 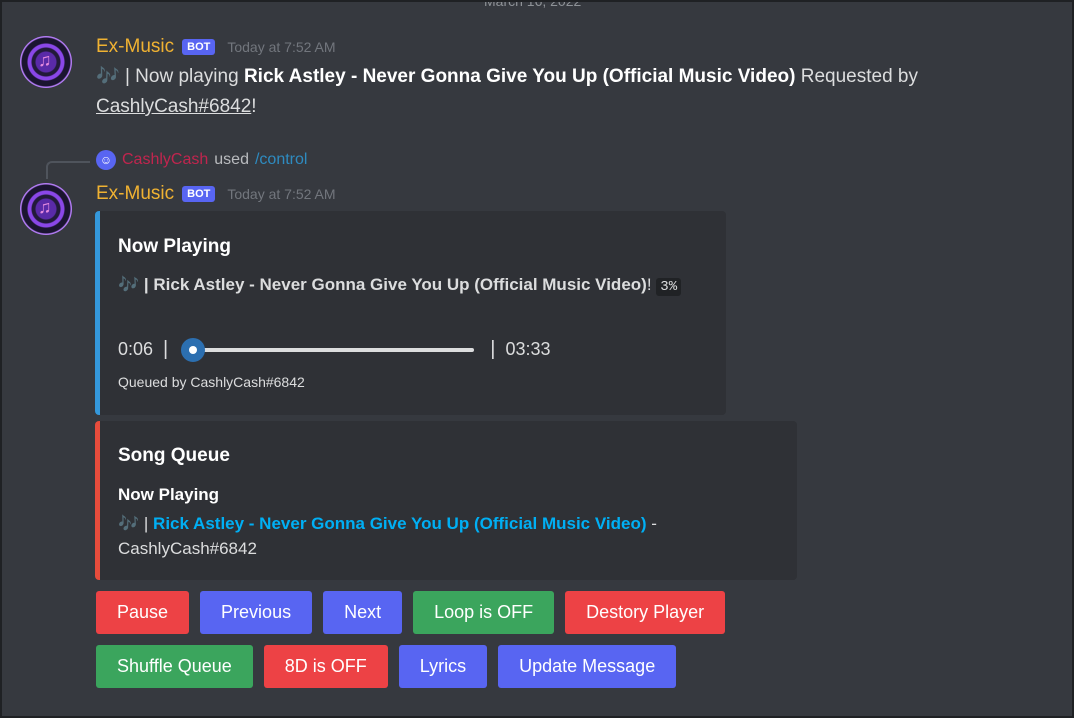 What do you see at coordinates (528, 349) in the screenshot?
I see `duration-time: 03:33` at bounding box center [528, 349].